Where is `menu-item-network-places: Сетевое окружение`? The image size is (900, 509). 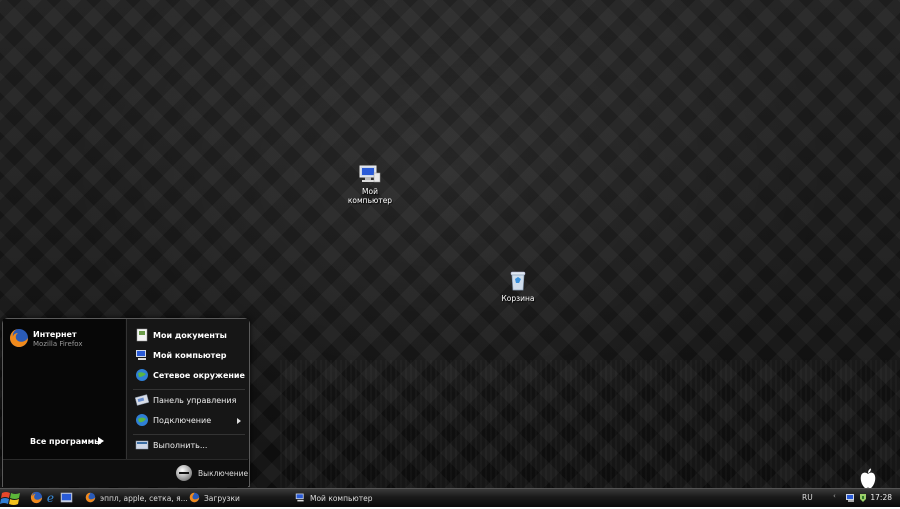
menu-item-network-places: Сетевое окружение is located at coordinates (190, 376).